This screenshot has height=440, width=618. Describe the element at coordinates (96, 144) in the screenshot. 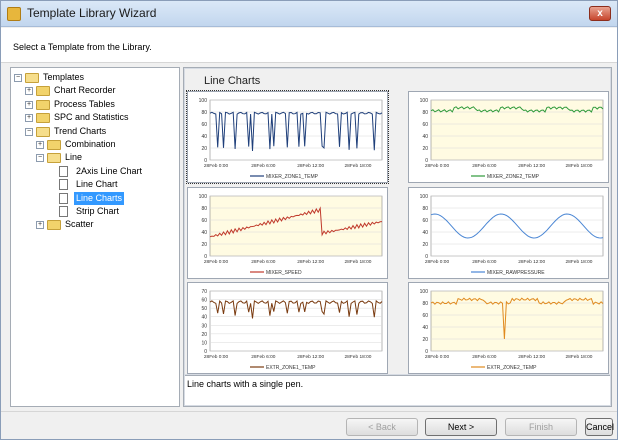

I see `tree-item-combination: + Combination` at that location.